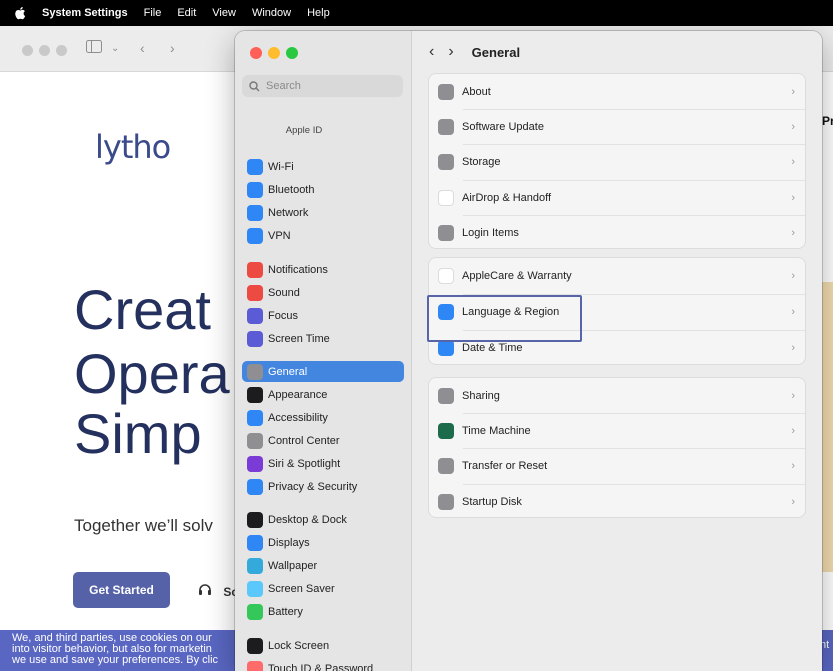 Image resolution: width=833 pixels, height=671 pixels. I want to click on sidebar-item-network: Network, so click(323, 212).